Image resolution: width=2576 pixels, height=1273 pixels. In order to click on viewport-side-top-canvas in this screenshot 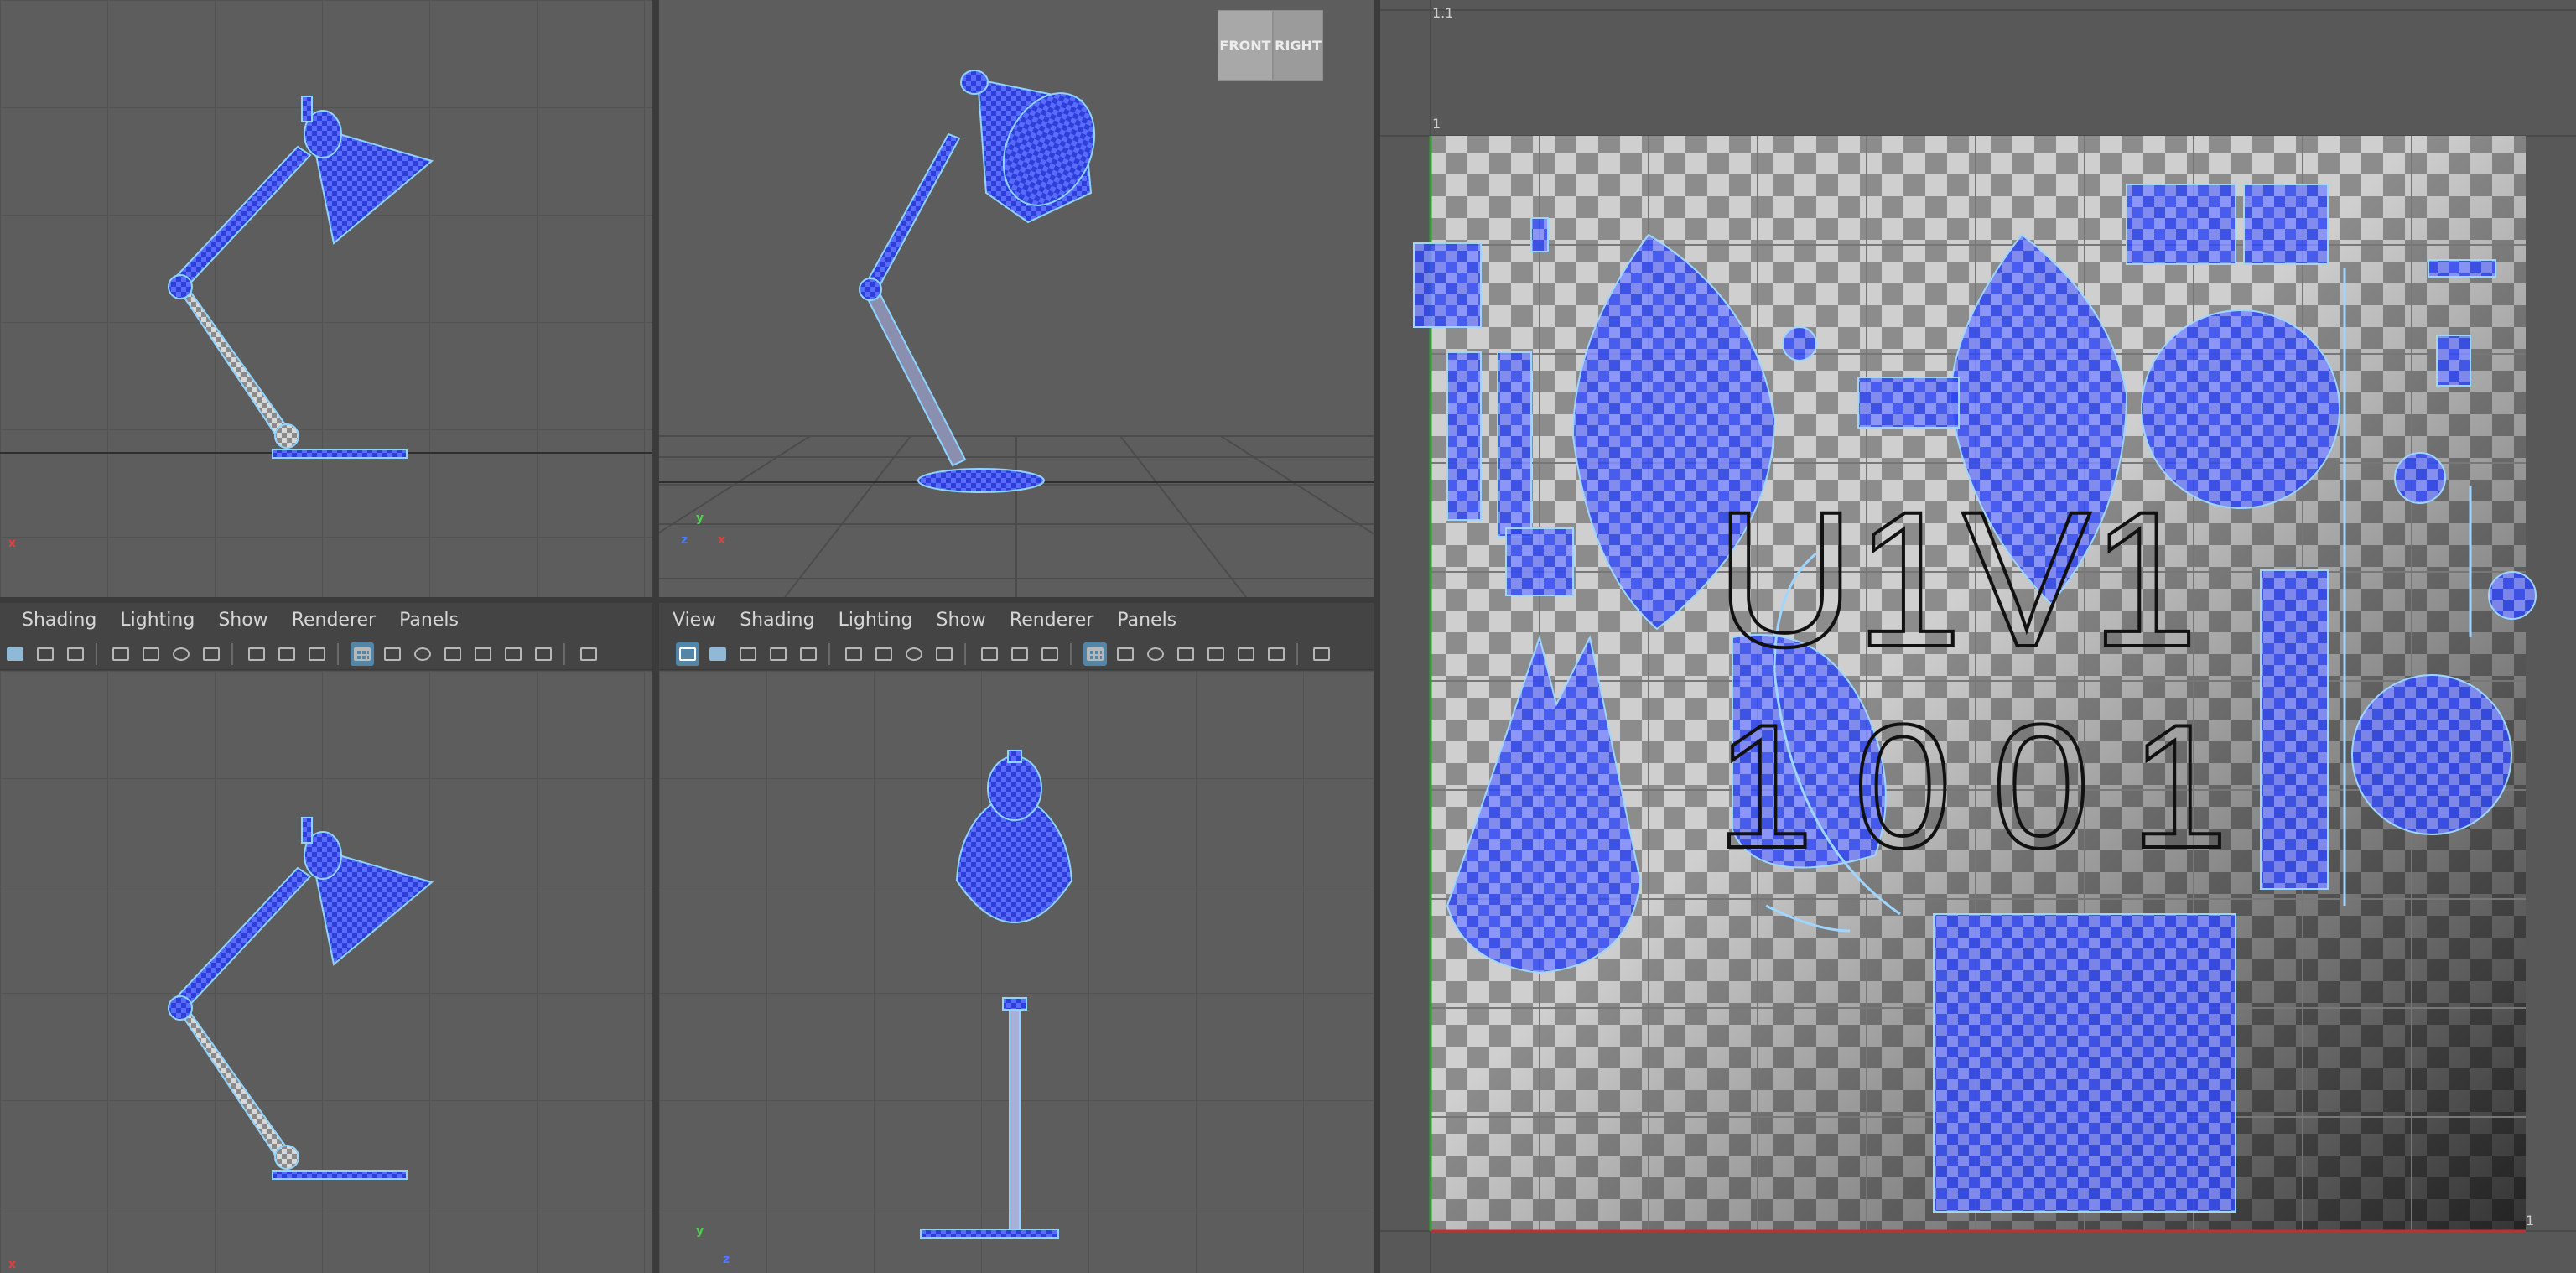, I will do `click(326, 298)`.